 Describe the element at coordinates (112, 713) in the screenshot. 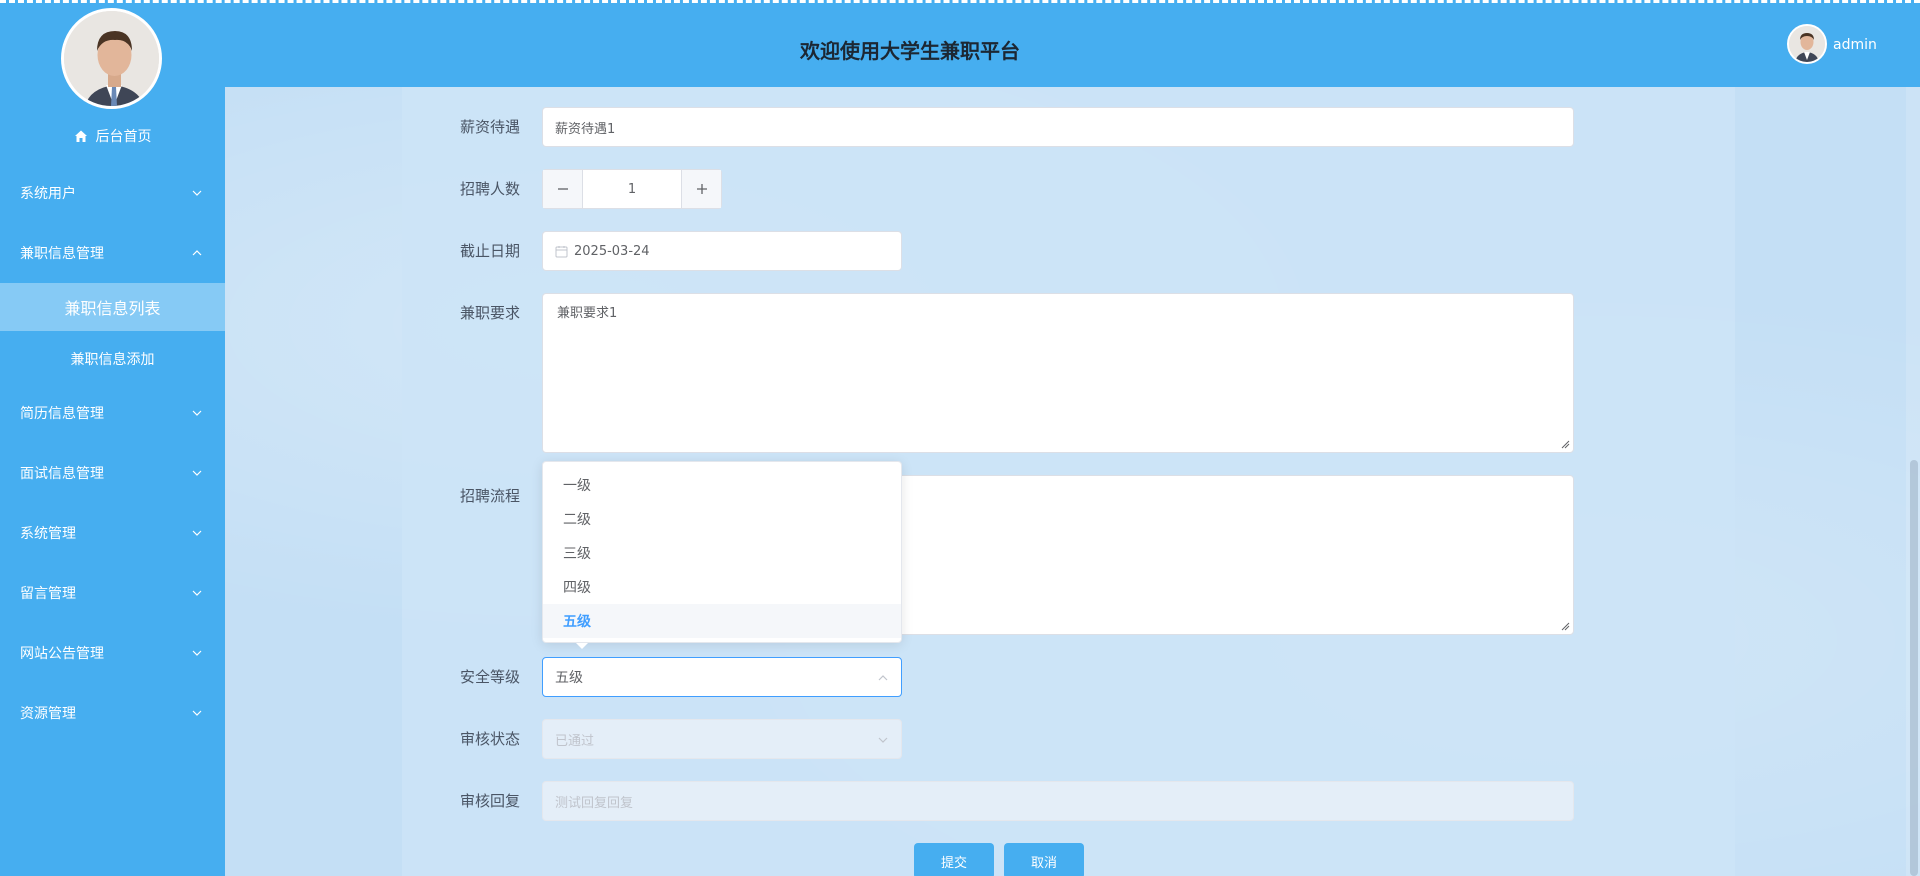

I see `sidebar-item-resource-management: 资源管理` at that location.